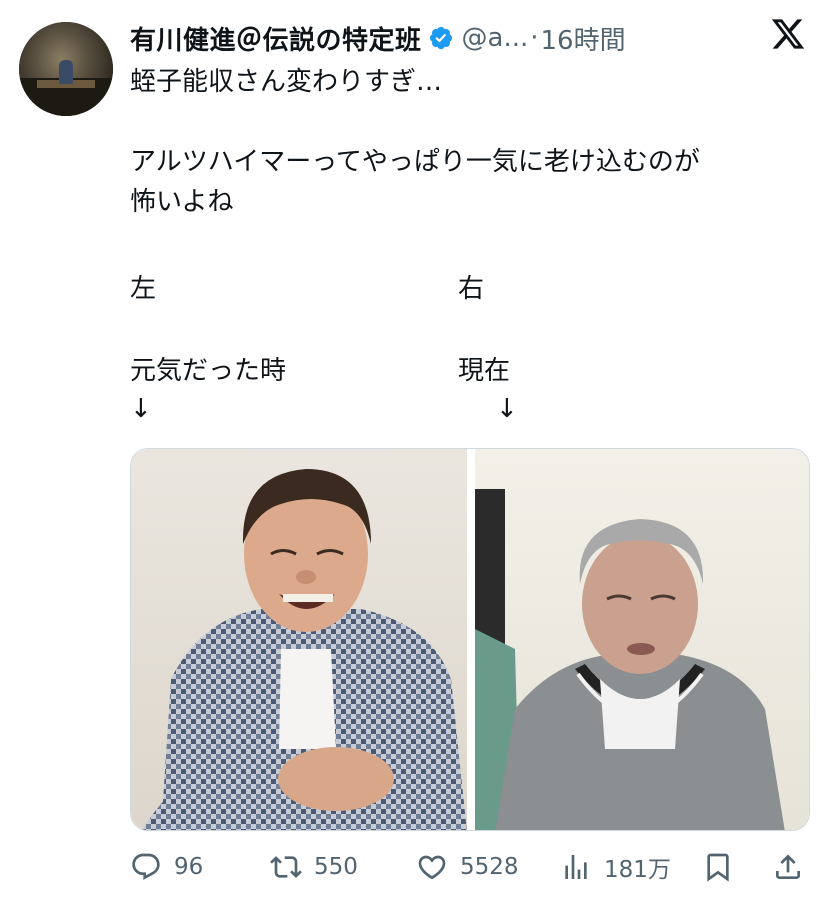  Describe the element at coordinates (576, 867) in the screenshot. I see `analytics-icon` at that location.